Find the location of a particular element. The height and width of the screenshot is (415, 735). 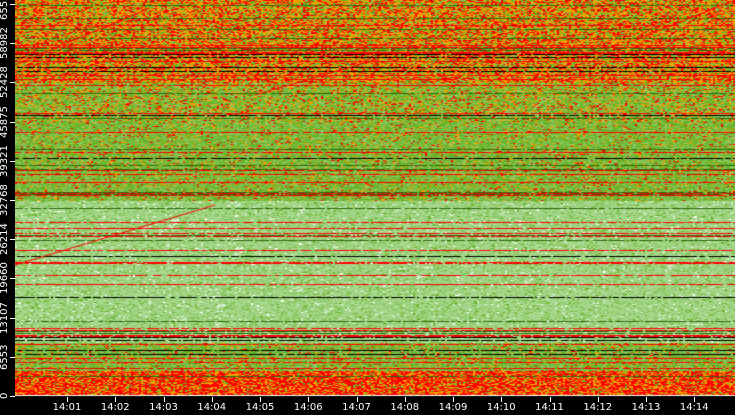

y-tick-label: 58982 is located at coordinates (5, 43).